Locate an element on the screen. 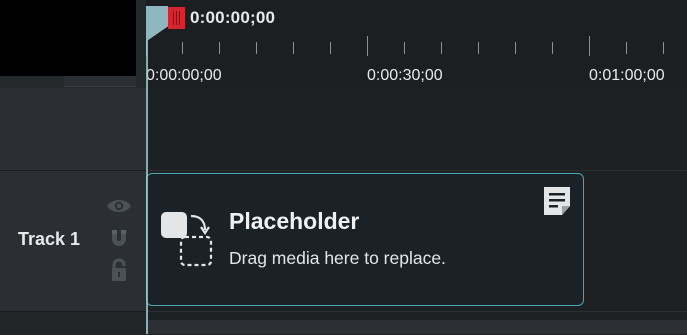 The height and width of the screenshot is (335, 687). horizontal-scrollbar is located at coordinates (416, 327).